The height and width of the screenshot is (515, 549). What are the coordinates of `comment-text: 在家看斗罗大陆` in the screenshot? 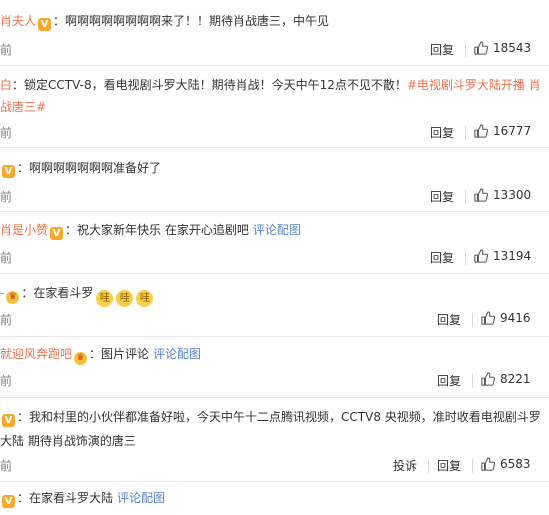 It's located at (71, 498).